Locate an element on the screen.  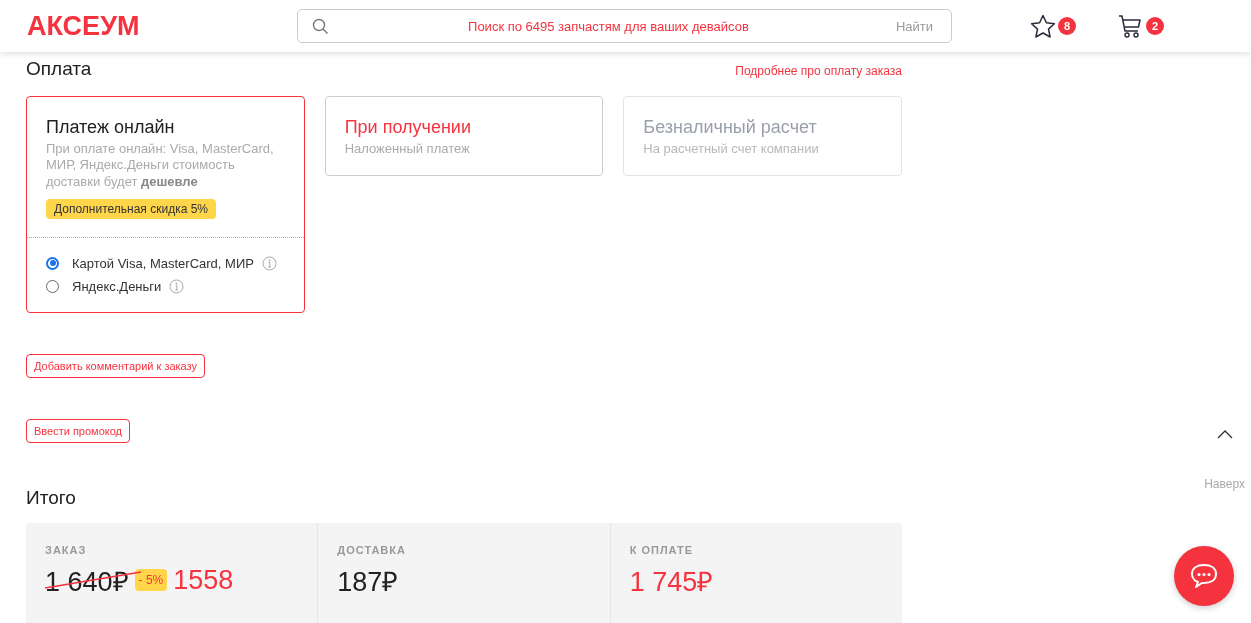
chevron-up-icon is located at coordinates (1224, 434).